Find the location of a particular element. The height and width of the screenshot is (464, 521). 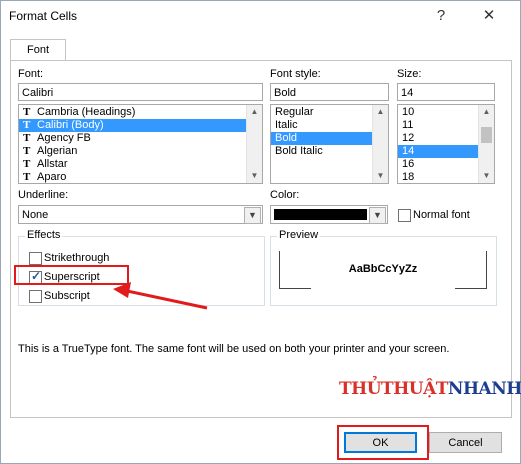

preview-box: AaBbCcYyZz is located at coordinates (383, 270).